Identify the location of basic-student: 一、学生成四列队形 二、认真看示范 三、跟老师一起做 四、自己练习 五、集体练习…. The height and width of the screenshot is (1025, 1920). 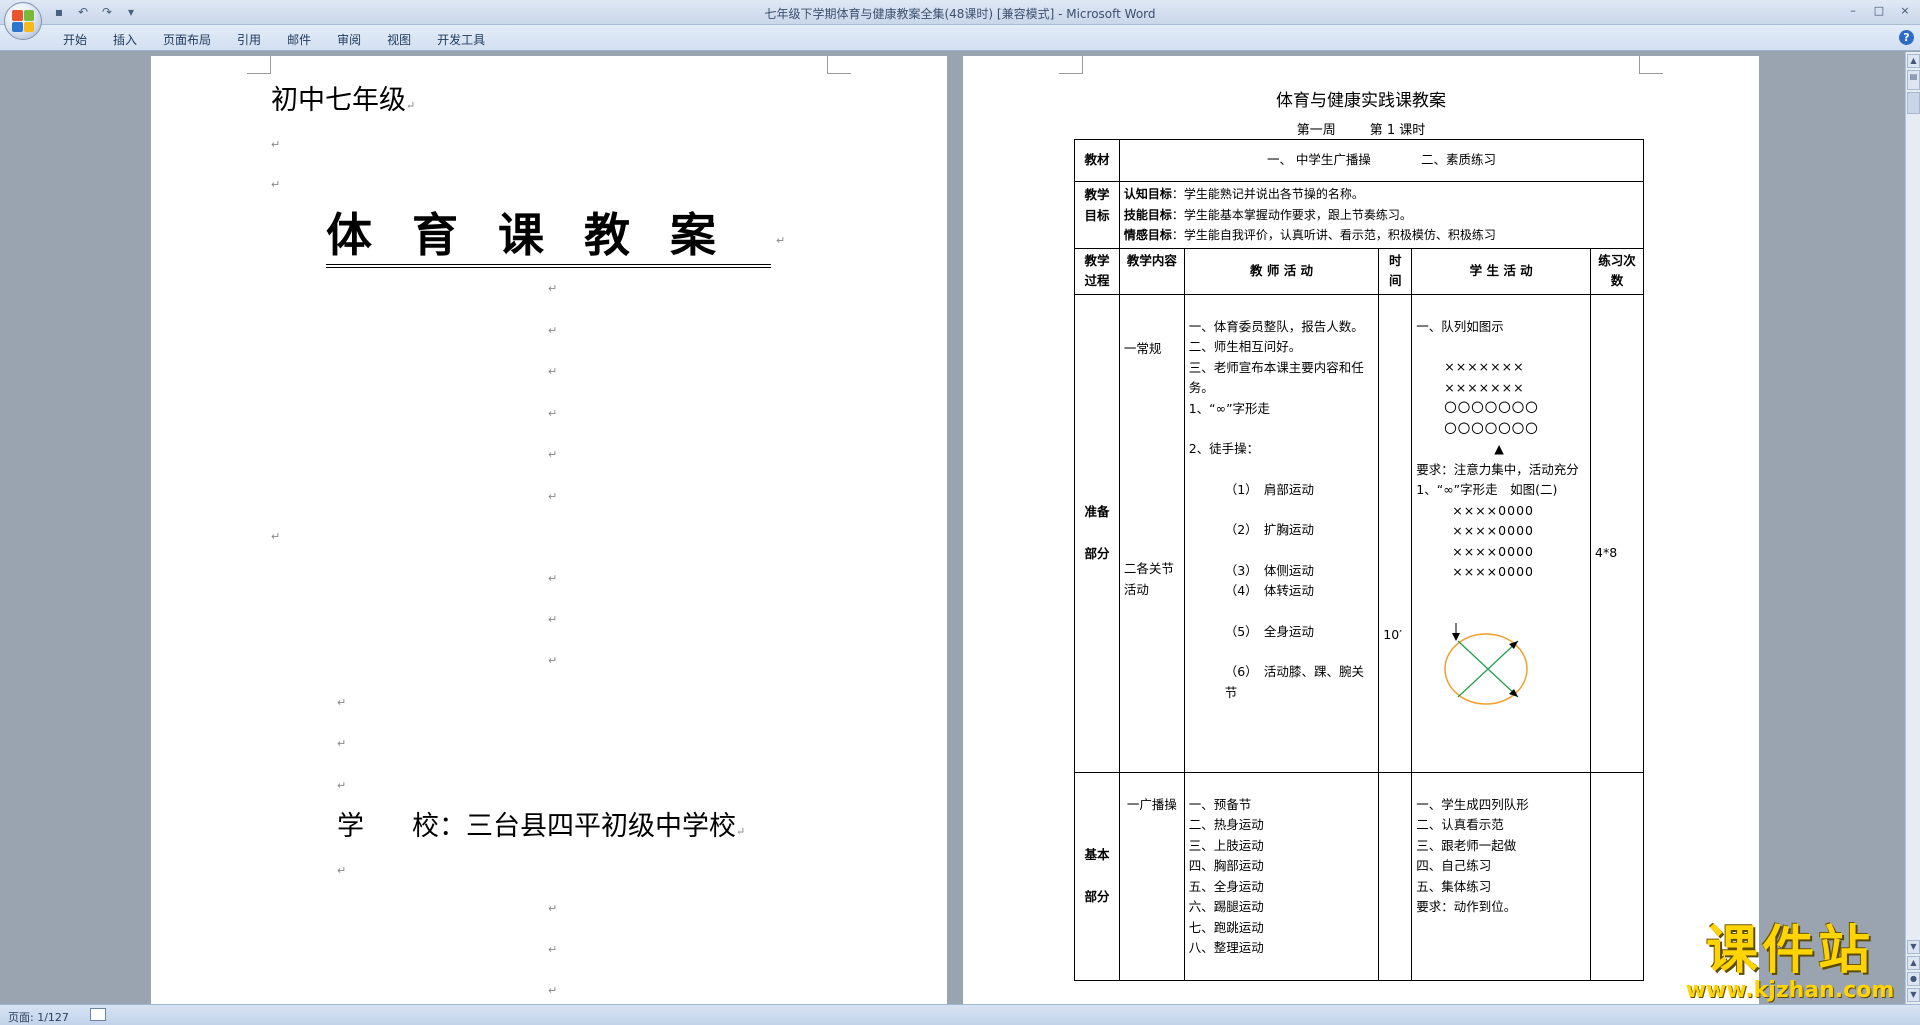
(1501, 876).